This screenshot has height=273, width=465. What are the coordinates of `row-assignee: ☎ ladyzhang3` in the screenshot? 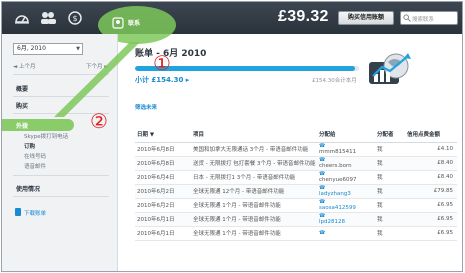 It's located at (346, 191).